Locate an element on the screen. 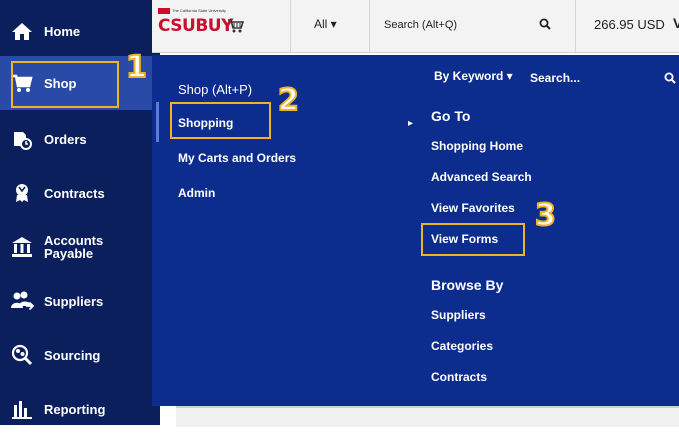 Image resolution: width=679 pixels, height=436 pixels. category-dropdown: All ▾ is located at coordinates (325, 24).